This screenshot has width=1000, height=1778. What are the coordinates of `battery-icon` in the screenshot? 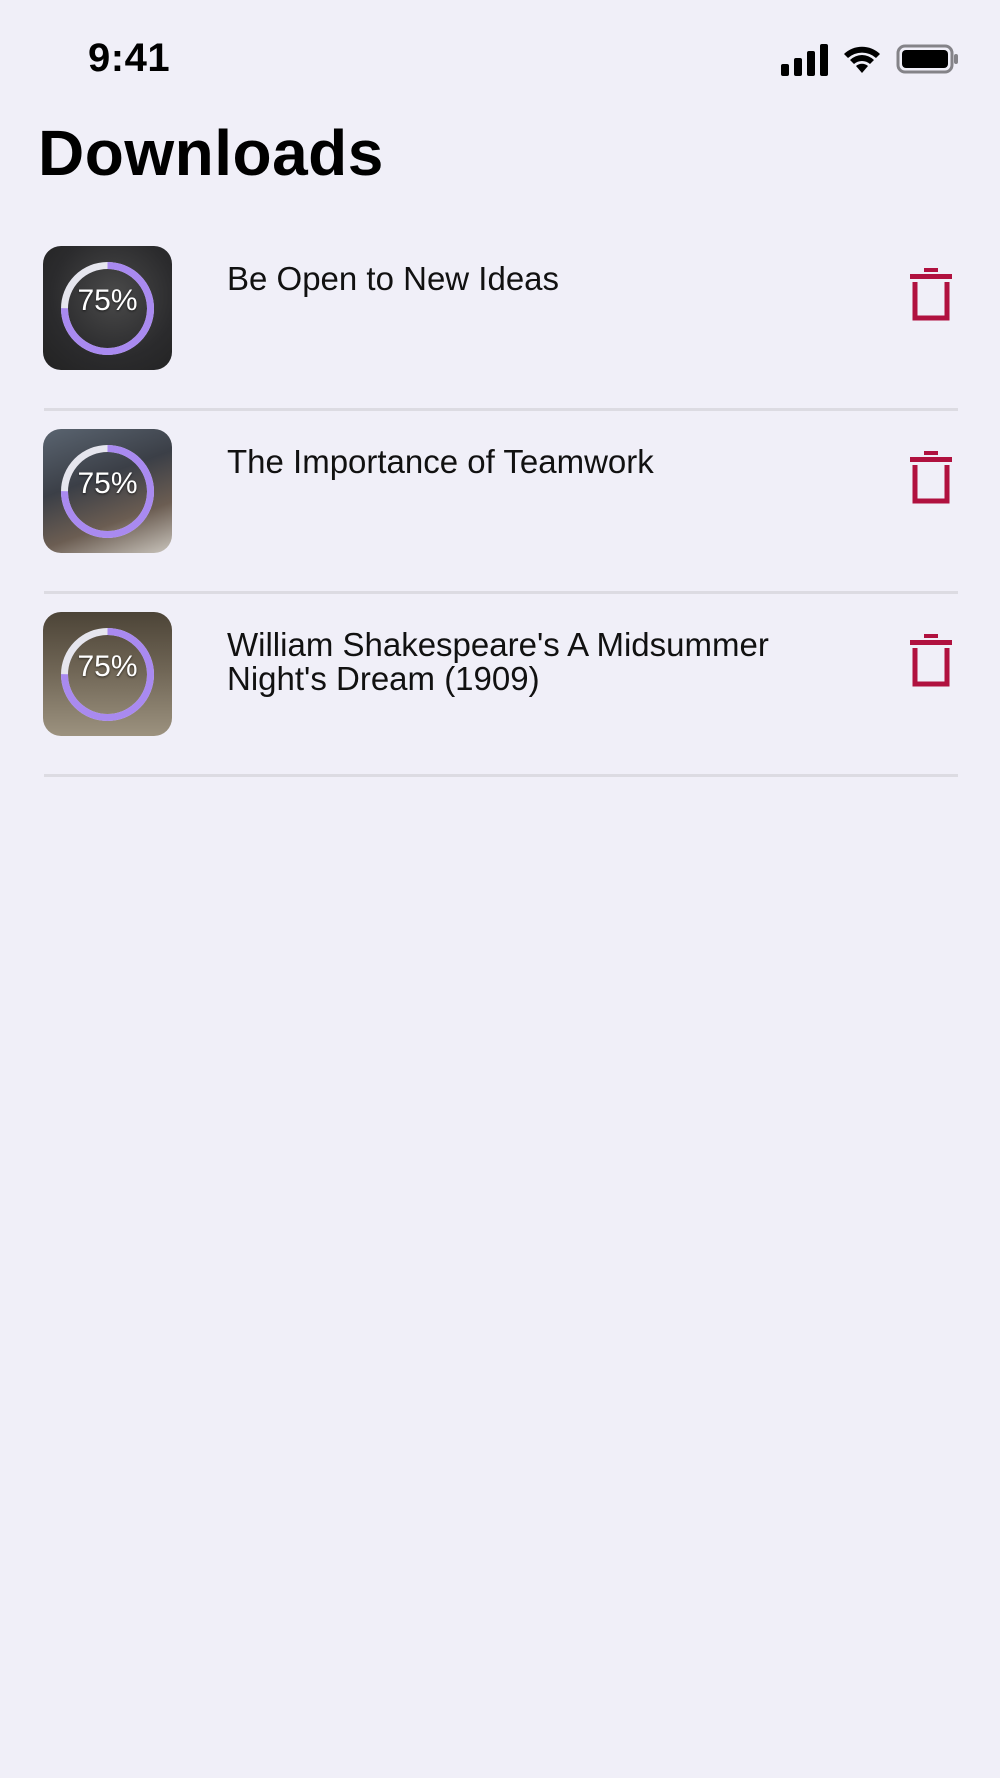 It's located at (927, 59).